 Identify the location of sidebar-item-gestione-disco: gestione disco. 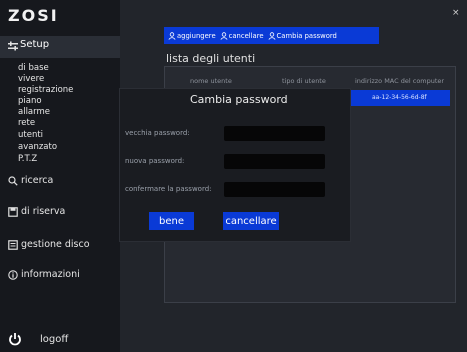
(49, 244).